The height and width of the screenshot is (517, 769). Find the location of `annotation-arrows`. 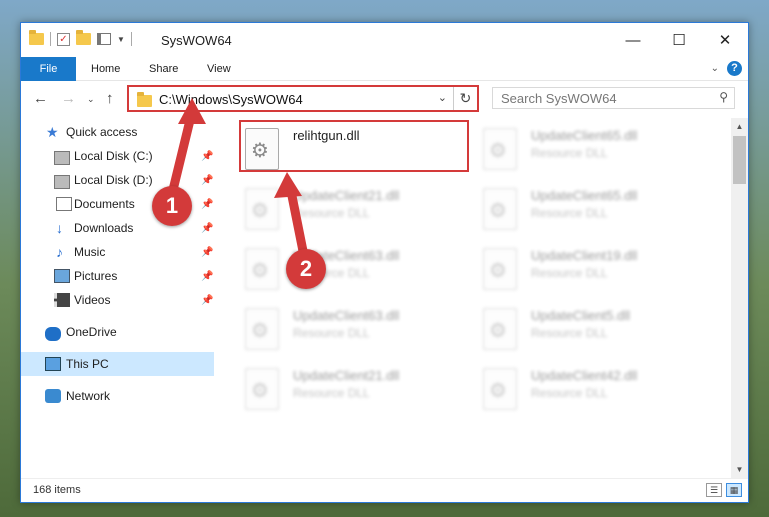

annotation-arrows is located at coordinates (238, 179).